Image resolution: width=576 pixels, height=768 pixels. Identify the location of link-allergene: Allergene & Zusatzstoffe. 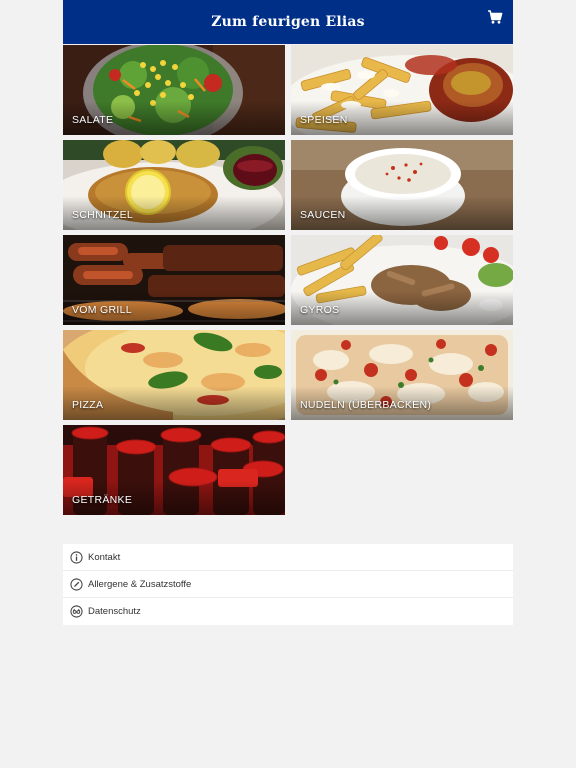
(288, 584).